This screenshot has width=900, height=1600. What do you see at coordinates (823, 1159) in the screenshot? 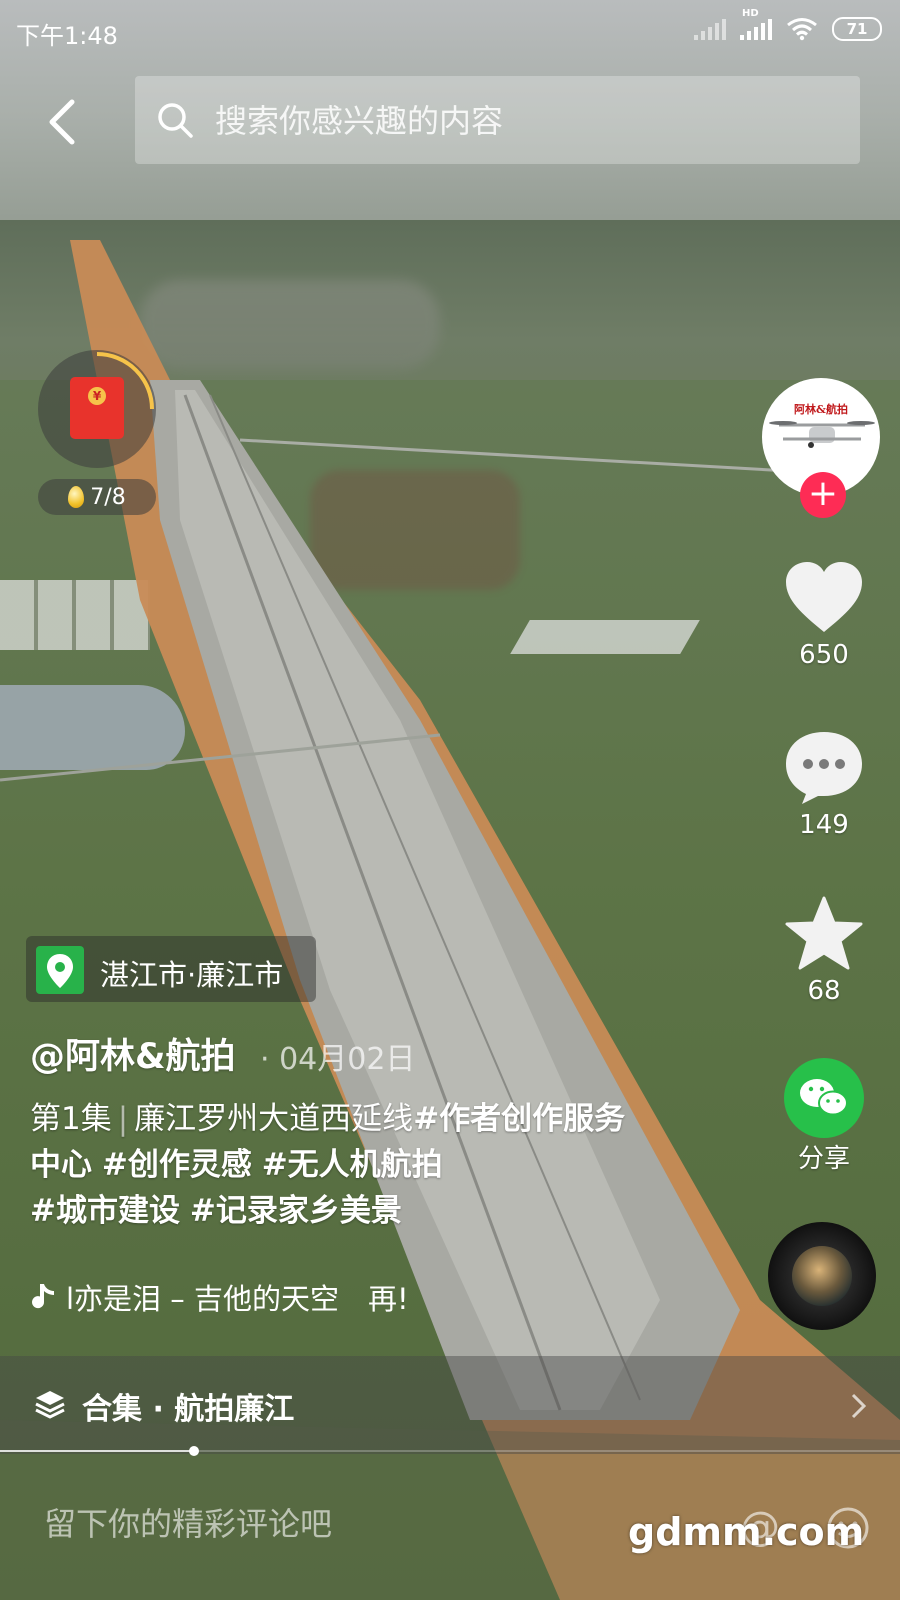
I see `share-label: 分享` at bounding box center [823, 1159].